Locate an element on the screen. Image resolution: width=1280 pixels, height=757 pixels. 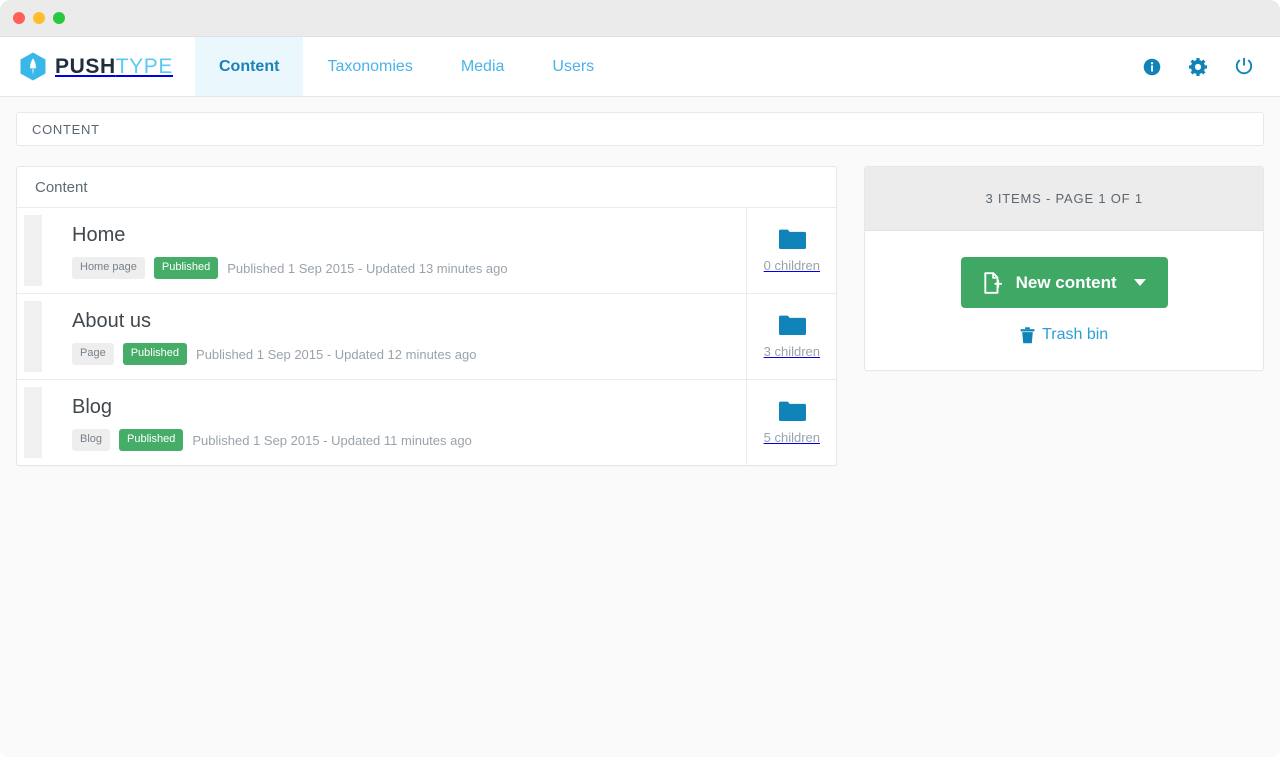
primary-nav-tabs: Content Taxonomies Media Users is located at coordinates (406, 66).